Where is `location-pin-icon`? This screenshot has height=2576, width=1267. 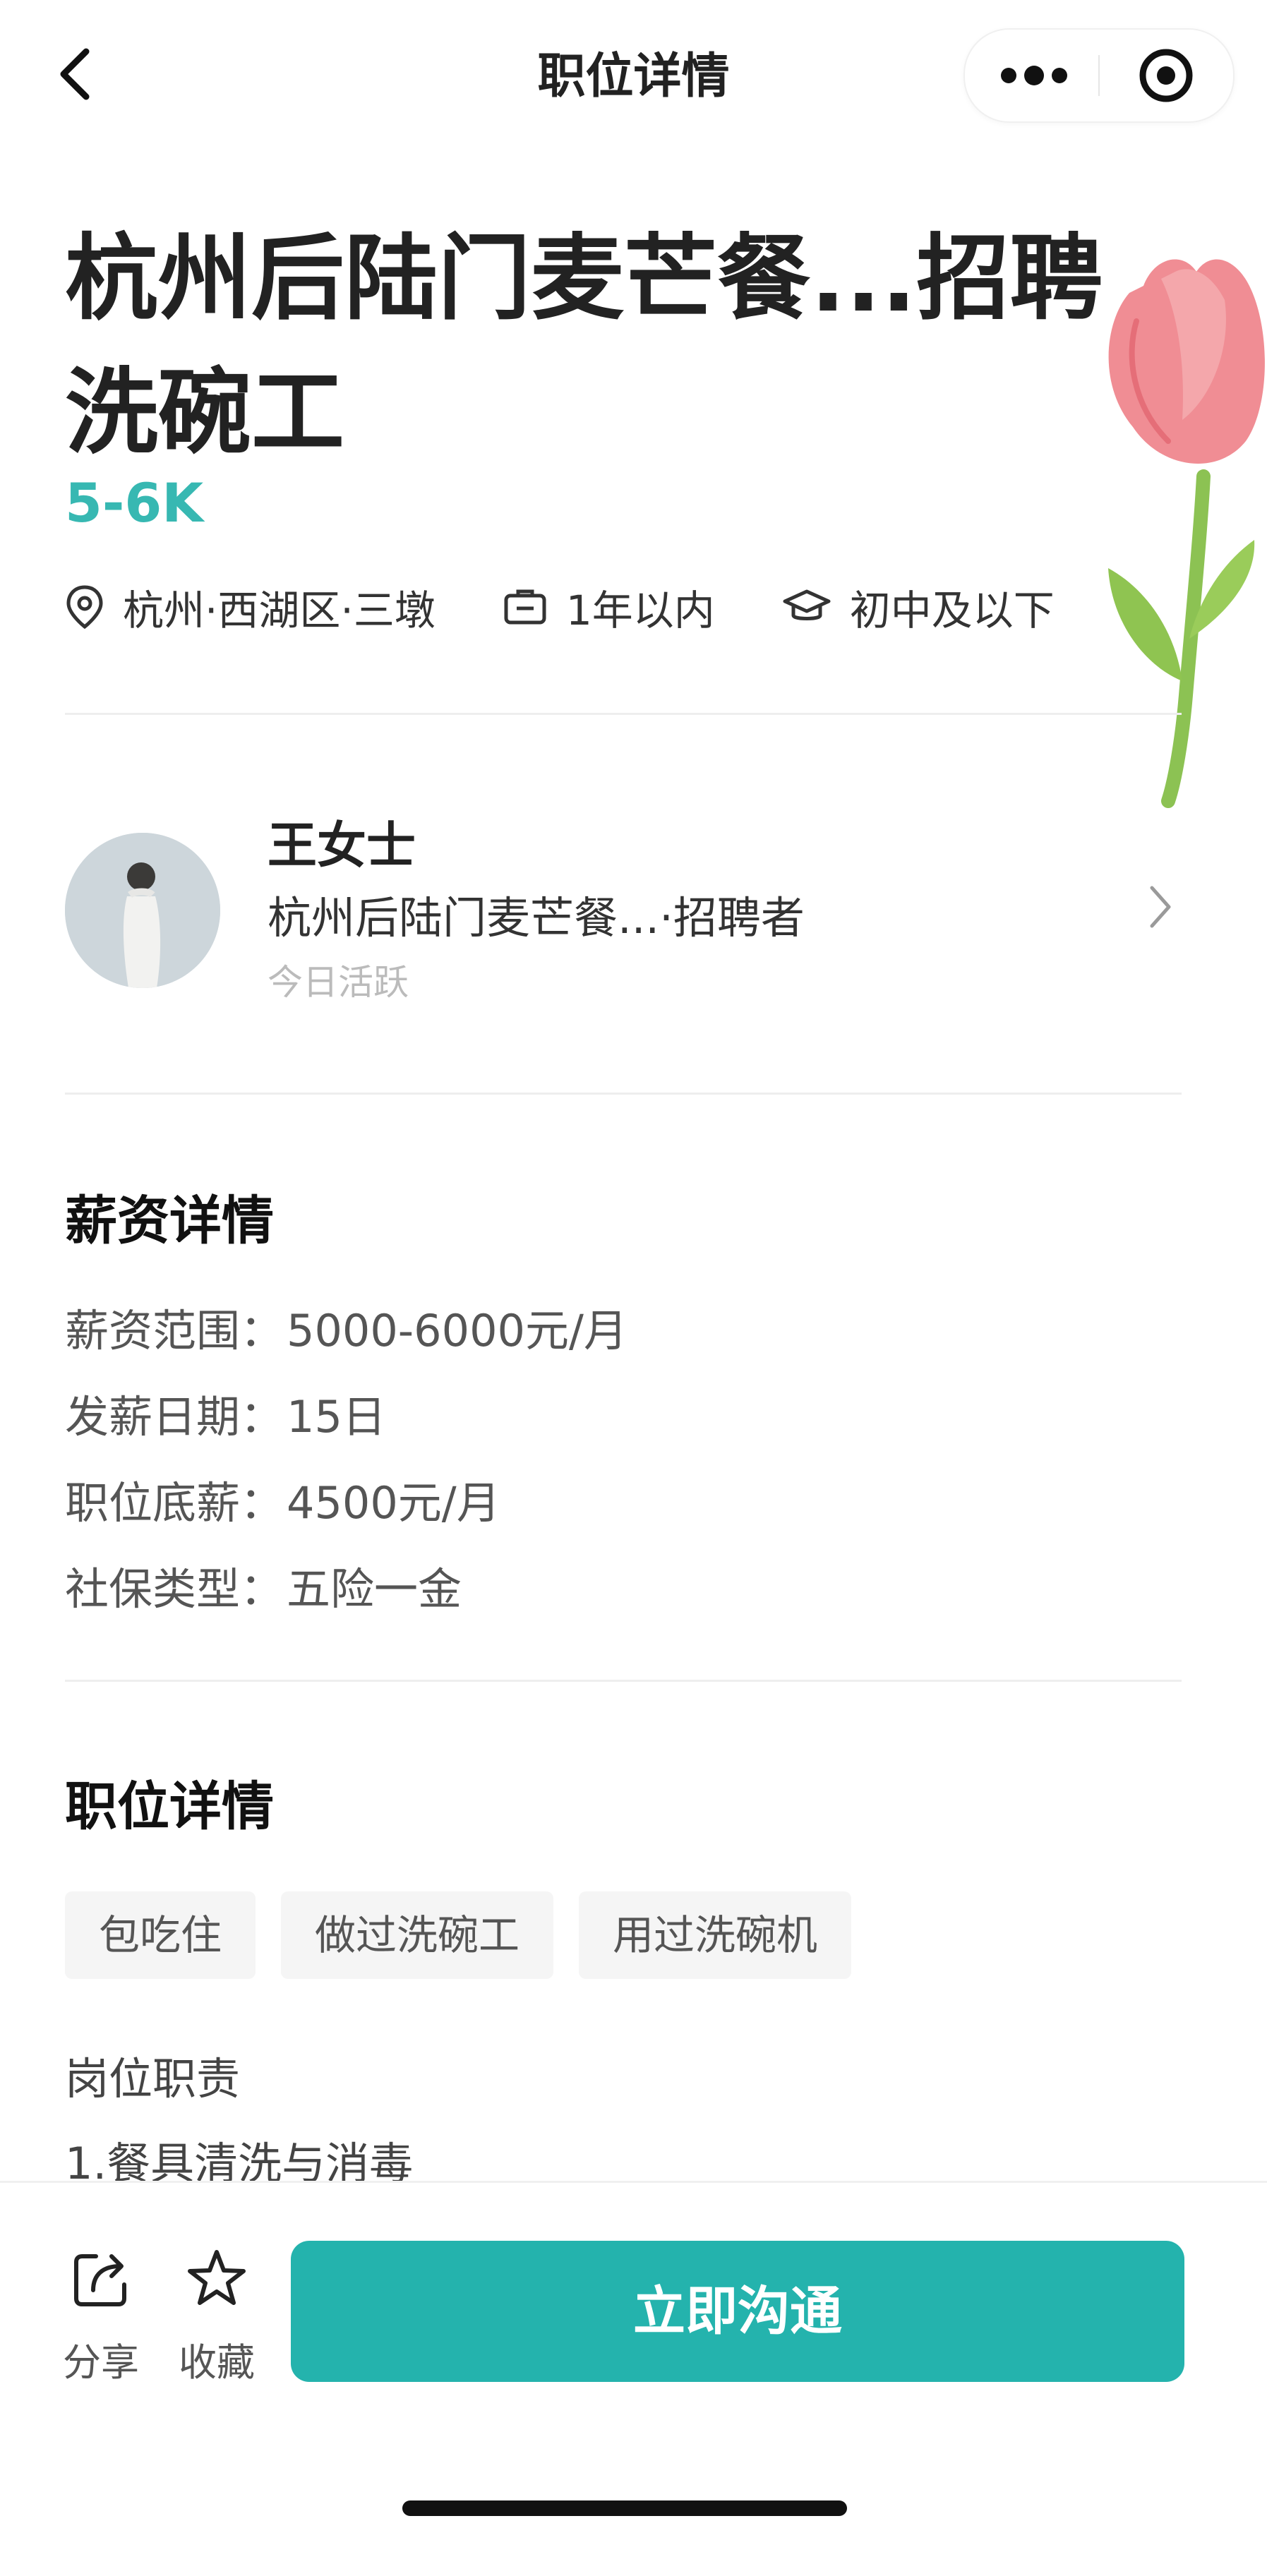
location-pin-icon is located at coordinates (84, 607).